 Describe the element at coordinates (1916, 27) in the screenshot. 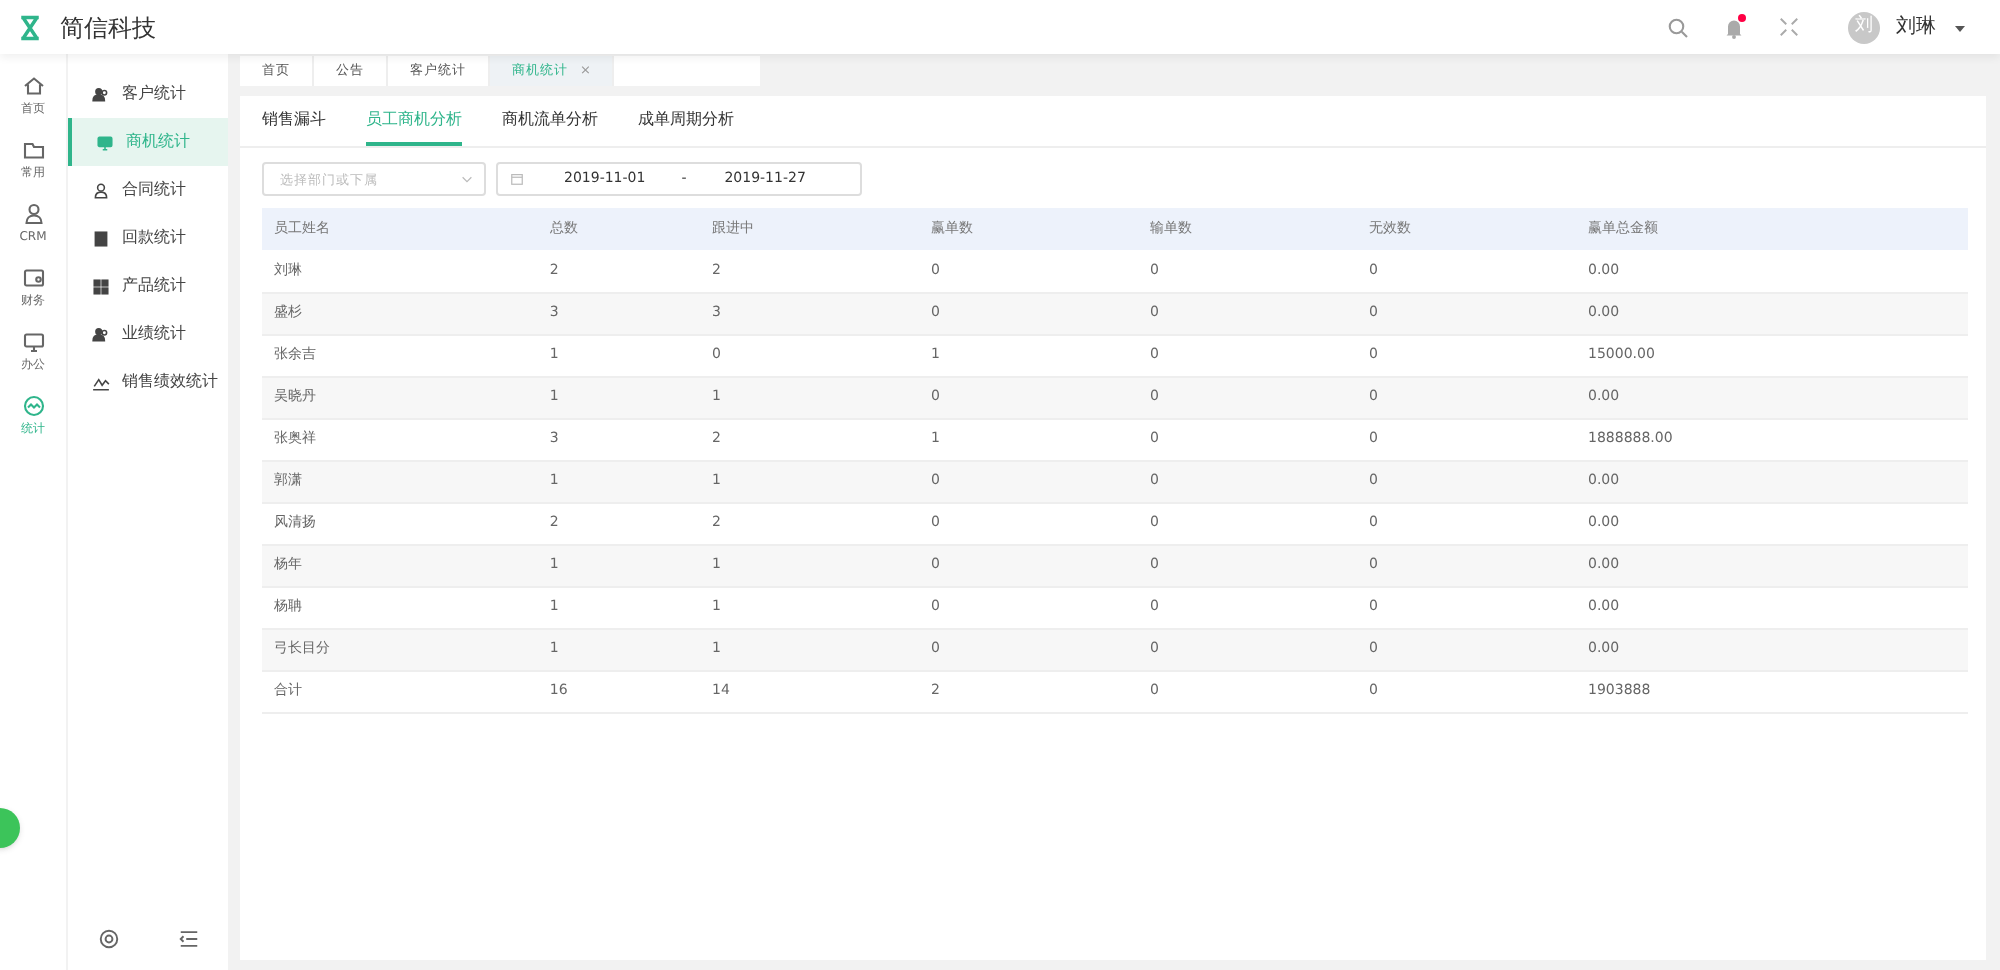

I see `user-name: 刘琳` at that location.